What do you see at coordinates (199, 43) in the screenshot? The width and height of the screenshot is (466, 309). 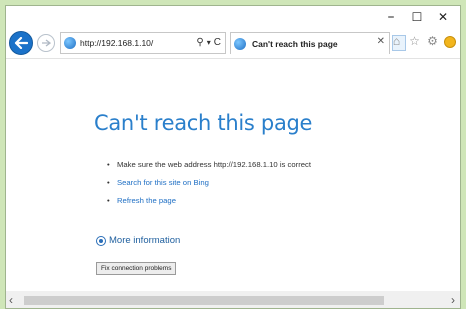 I see `search-icon: ⚲` at bounding box center [199, 43].